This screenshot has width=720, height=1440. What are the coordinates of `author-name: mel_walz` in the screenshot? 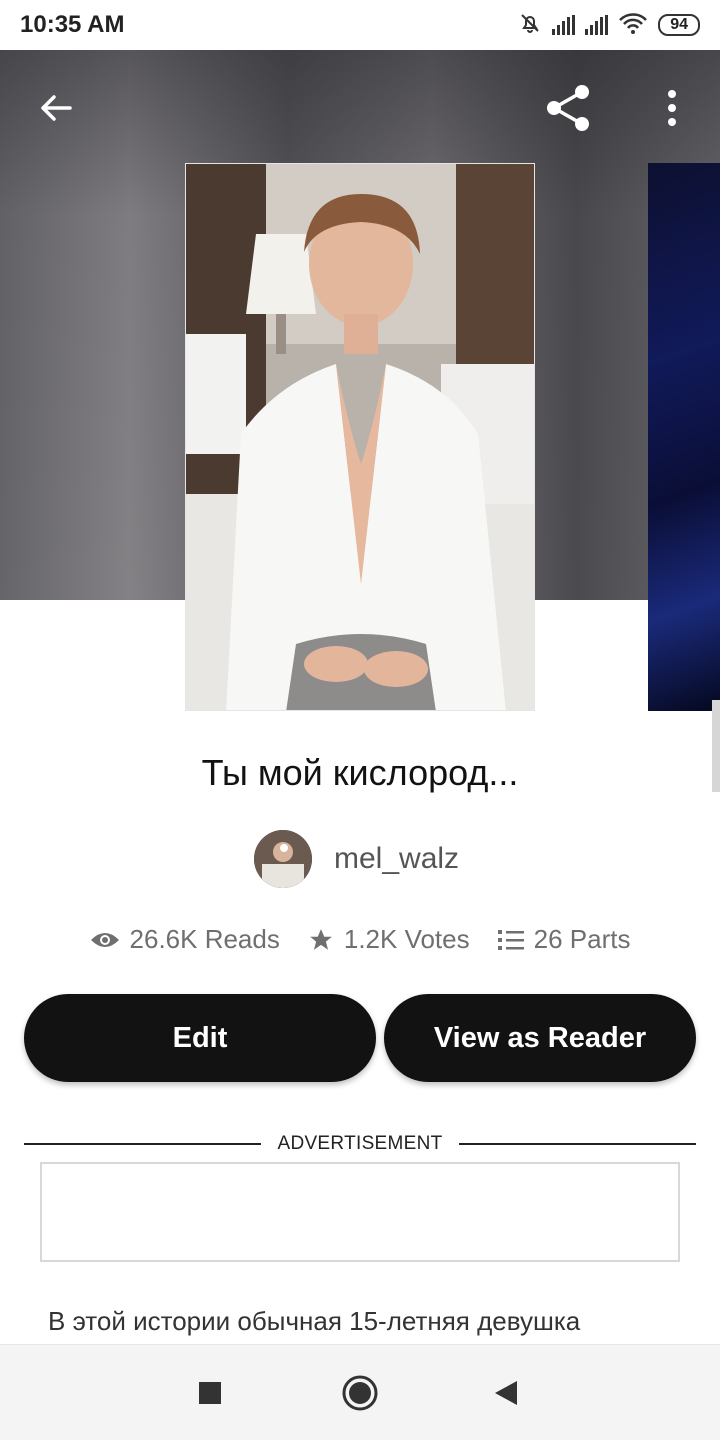 It's located at (397, 858).